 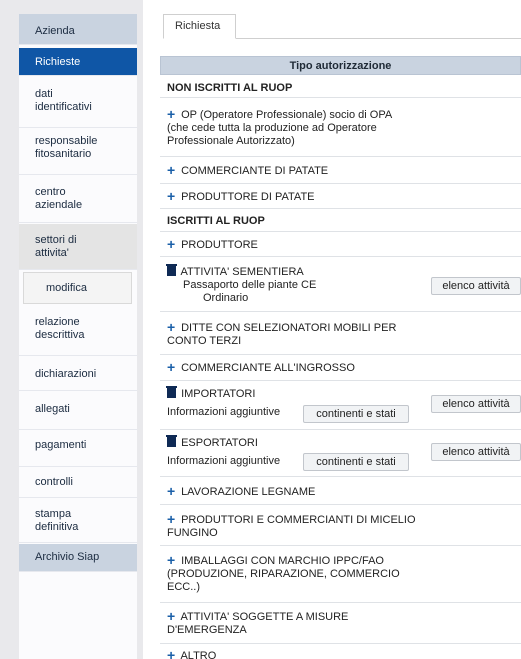 I want to click on sidebar-item-richieste: Richieste, so click(x=78, y=62).